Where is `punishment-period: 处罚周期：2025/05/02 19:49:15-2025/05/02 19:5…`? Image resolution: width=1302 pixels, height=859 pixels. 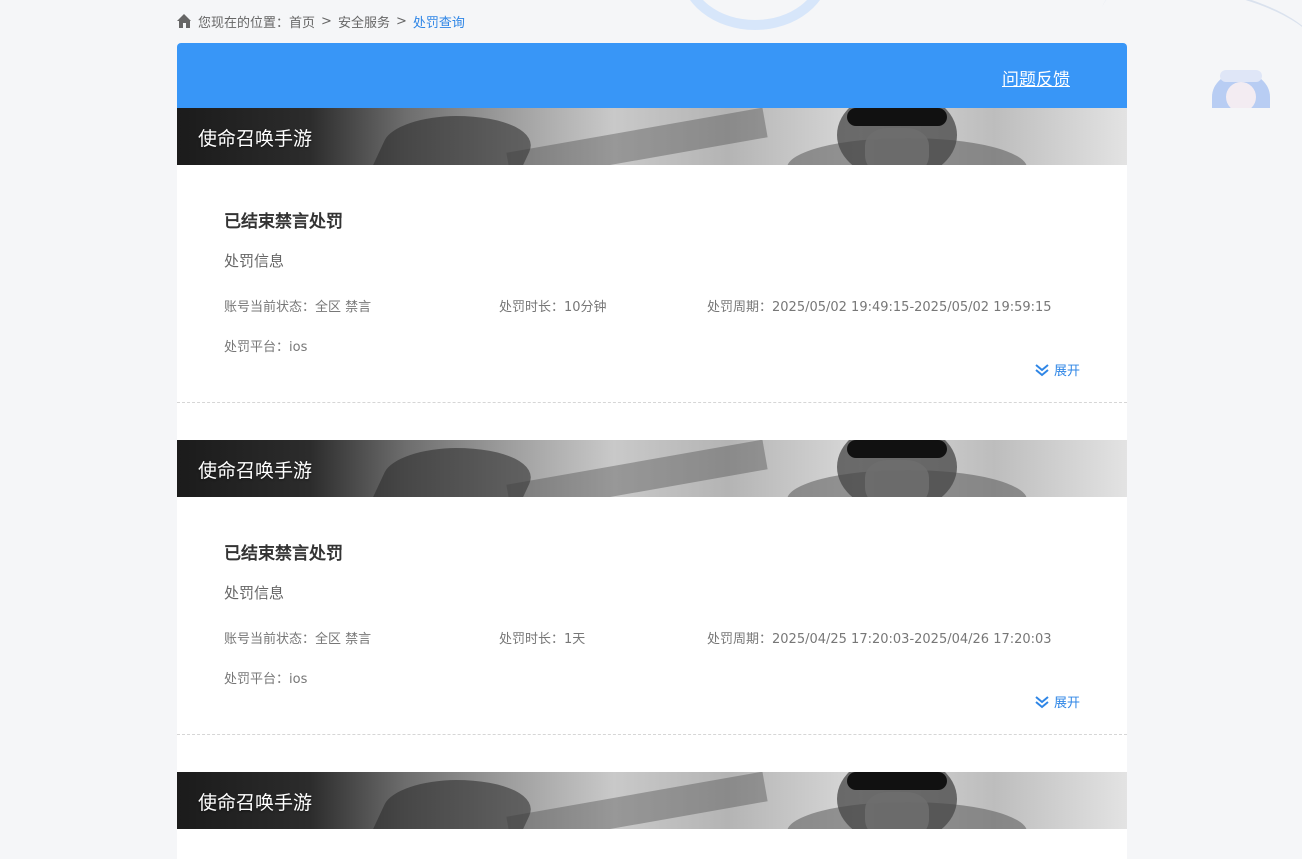
punishment-period: 处罚周期：2025/05/02 19:49:15-2025/05/02 19:5… is located at coordinates (879, 307).